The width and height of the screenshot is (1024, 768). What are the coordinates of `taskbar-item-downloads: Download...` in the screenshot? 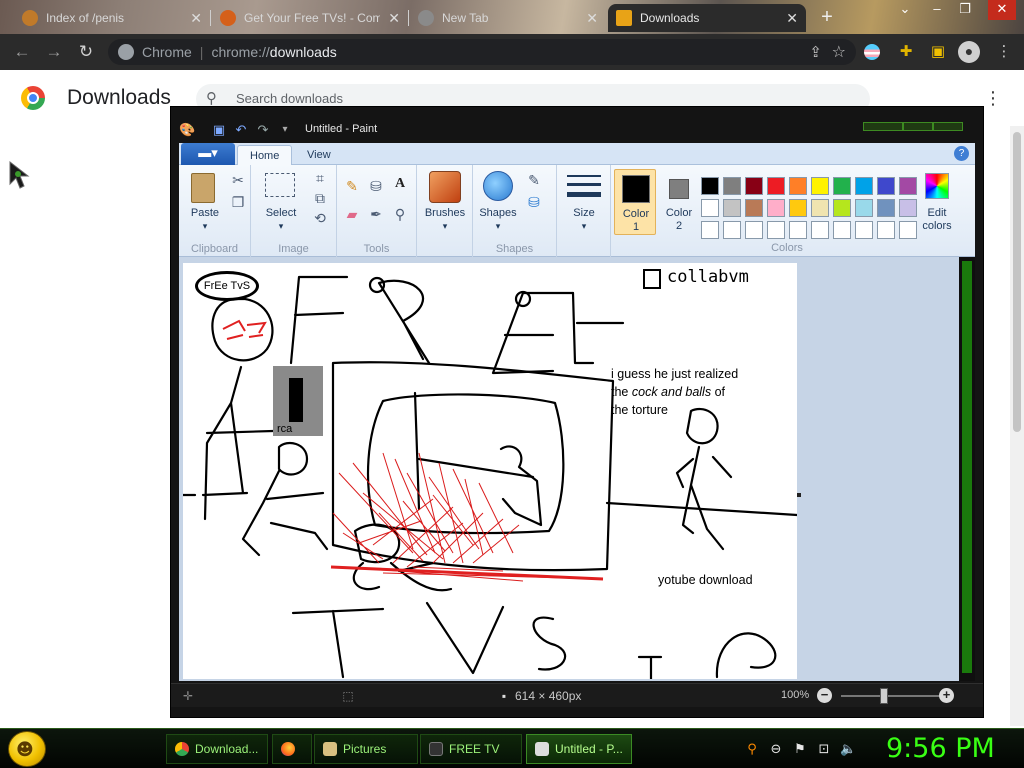 It's located at (217, 749).